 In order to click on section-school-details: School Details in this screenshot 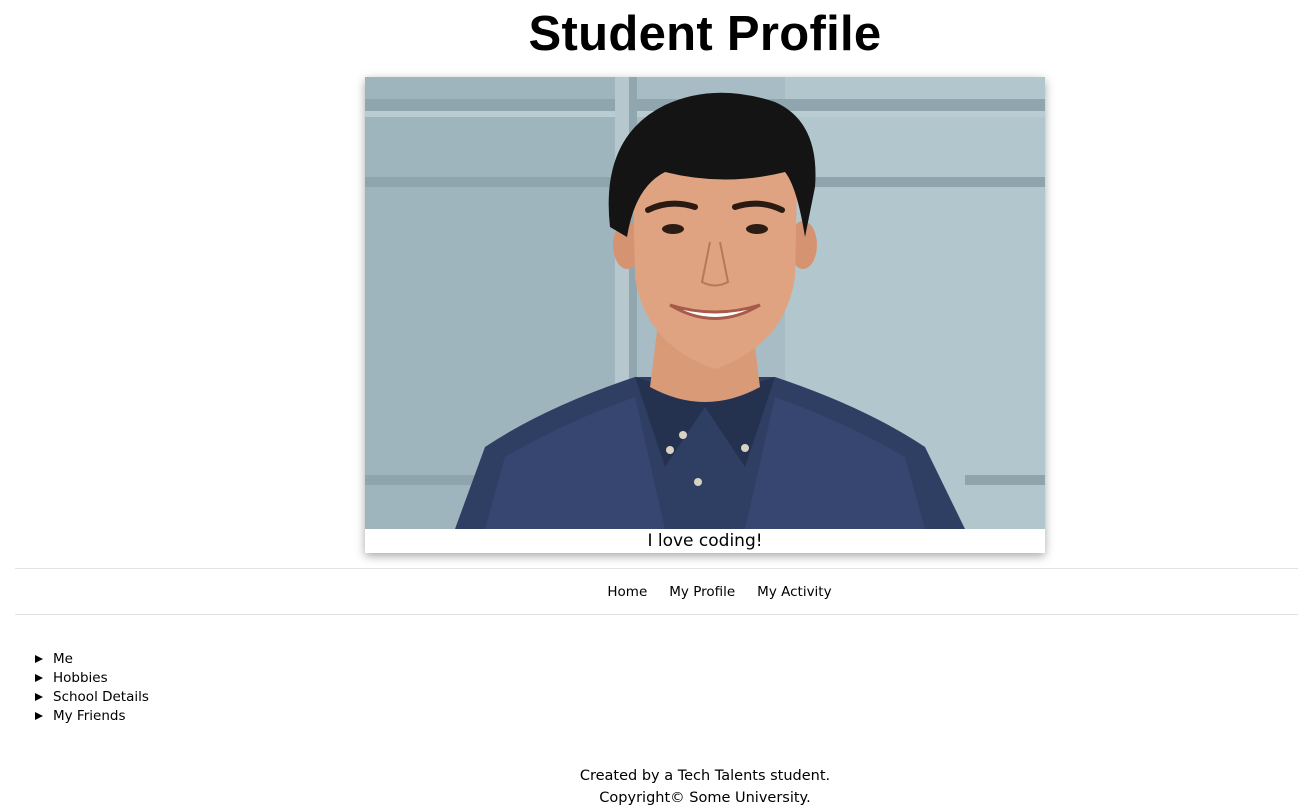, I will do `click(91, 696)`.